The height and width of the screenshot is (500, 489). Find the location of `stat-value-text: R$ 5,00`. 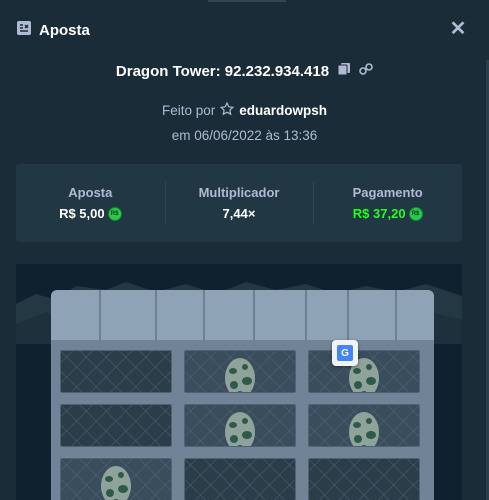

stat-value-text: R$ 5,00 is located at coordinates (82, 213).